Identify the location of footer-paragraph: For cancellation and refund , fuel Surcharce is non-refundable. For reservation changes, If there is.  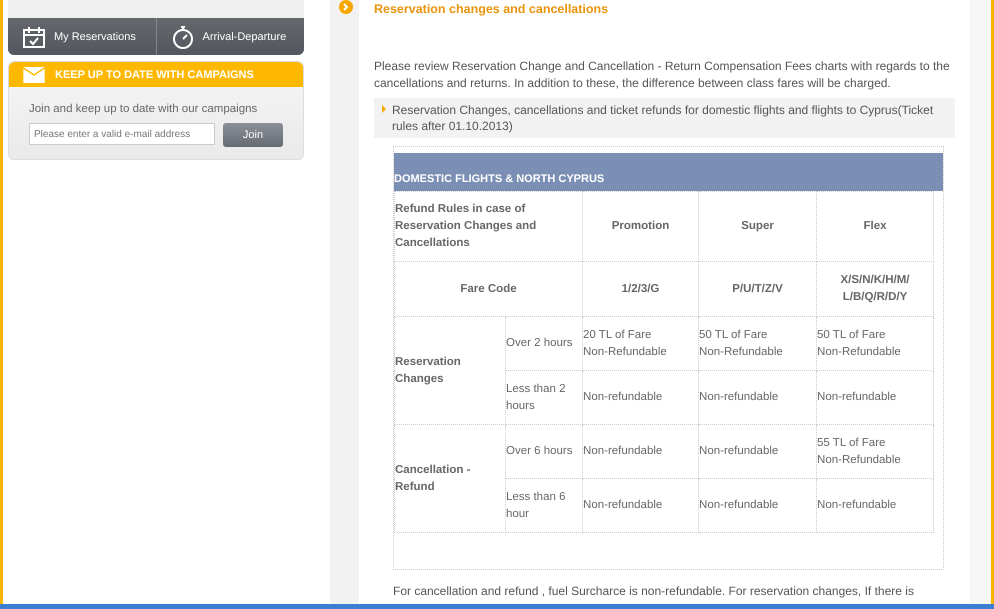
(654, 591).